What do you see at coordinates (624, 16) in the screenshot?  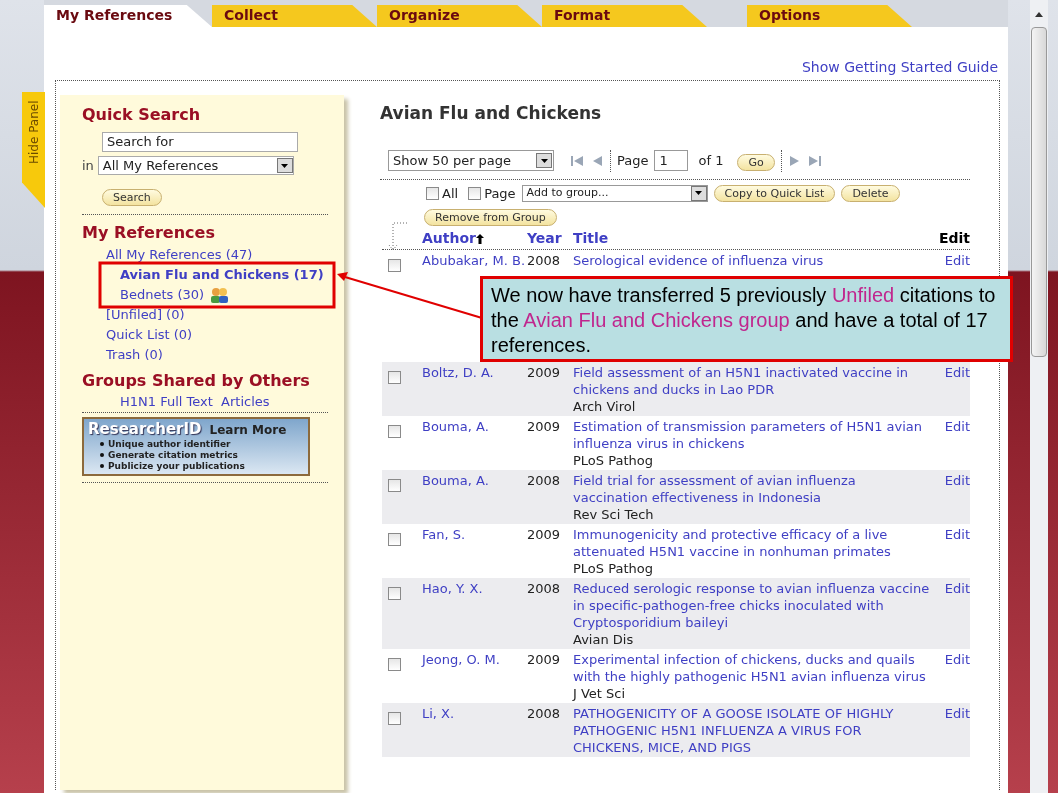 I see `nav-tab: Format` at bounding box center [624, 16].